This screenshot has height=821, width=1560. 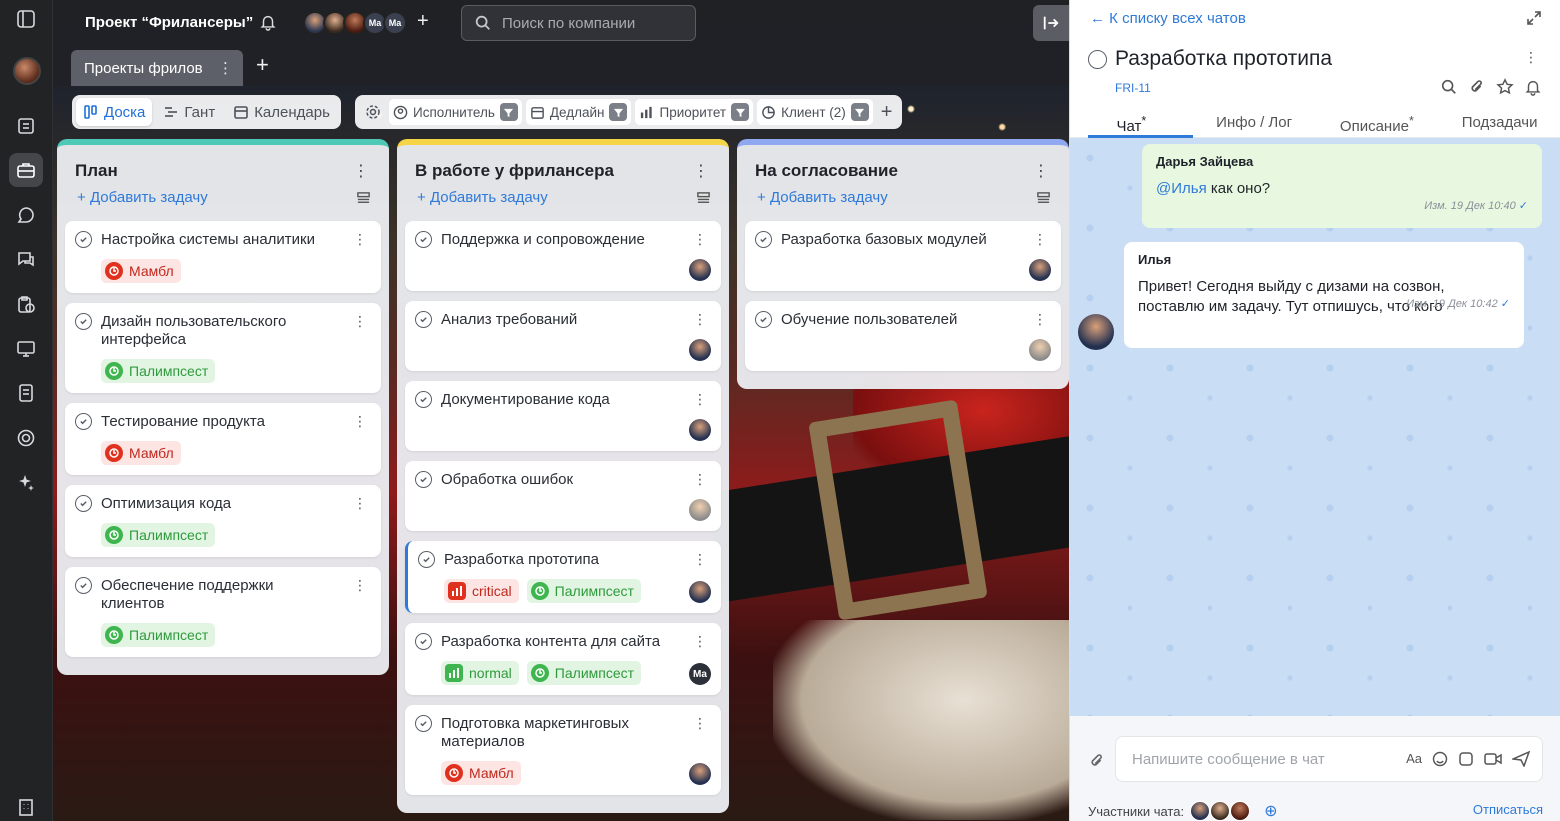 I want to click on support-icon, so click(x=26, y=438).